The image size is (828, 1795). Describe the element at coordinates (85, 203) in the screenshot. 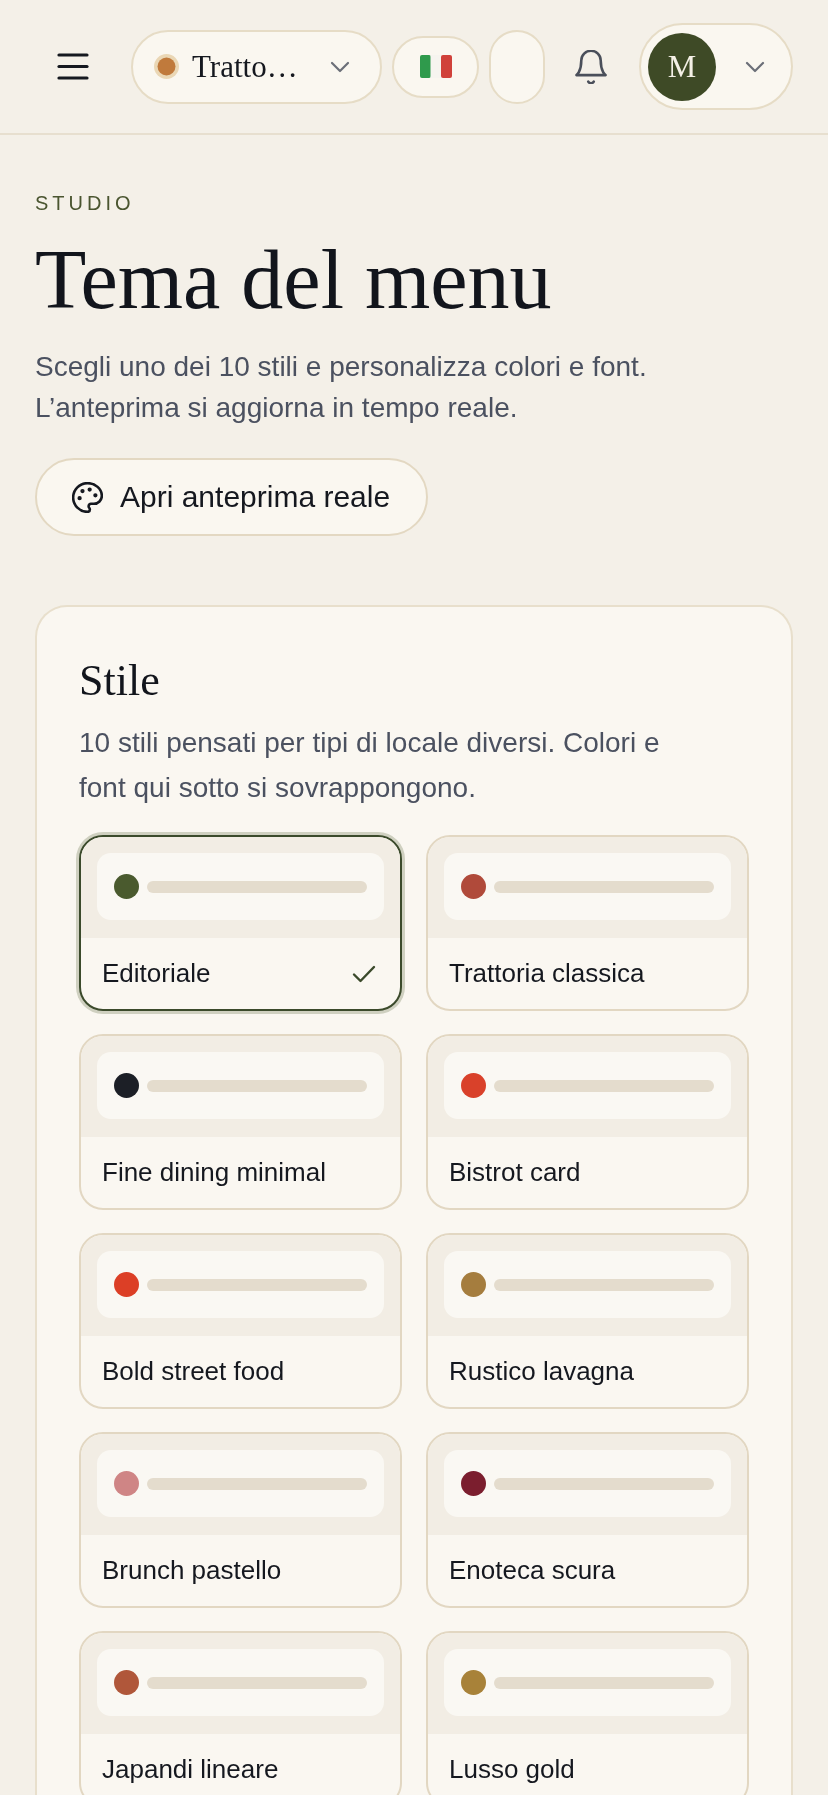

I see `section-eyebrow: STUDIO` at that location.